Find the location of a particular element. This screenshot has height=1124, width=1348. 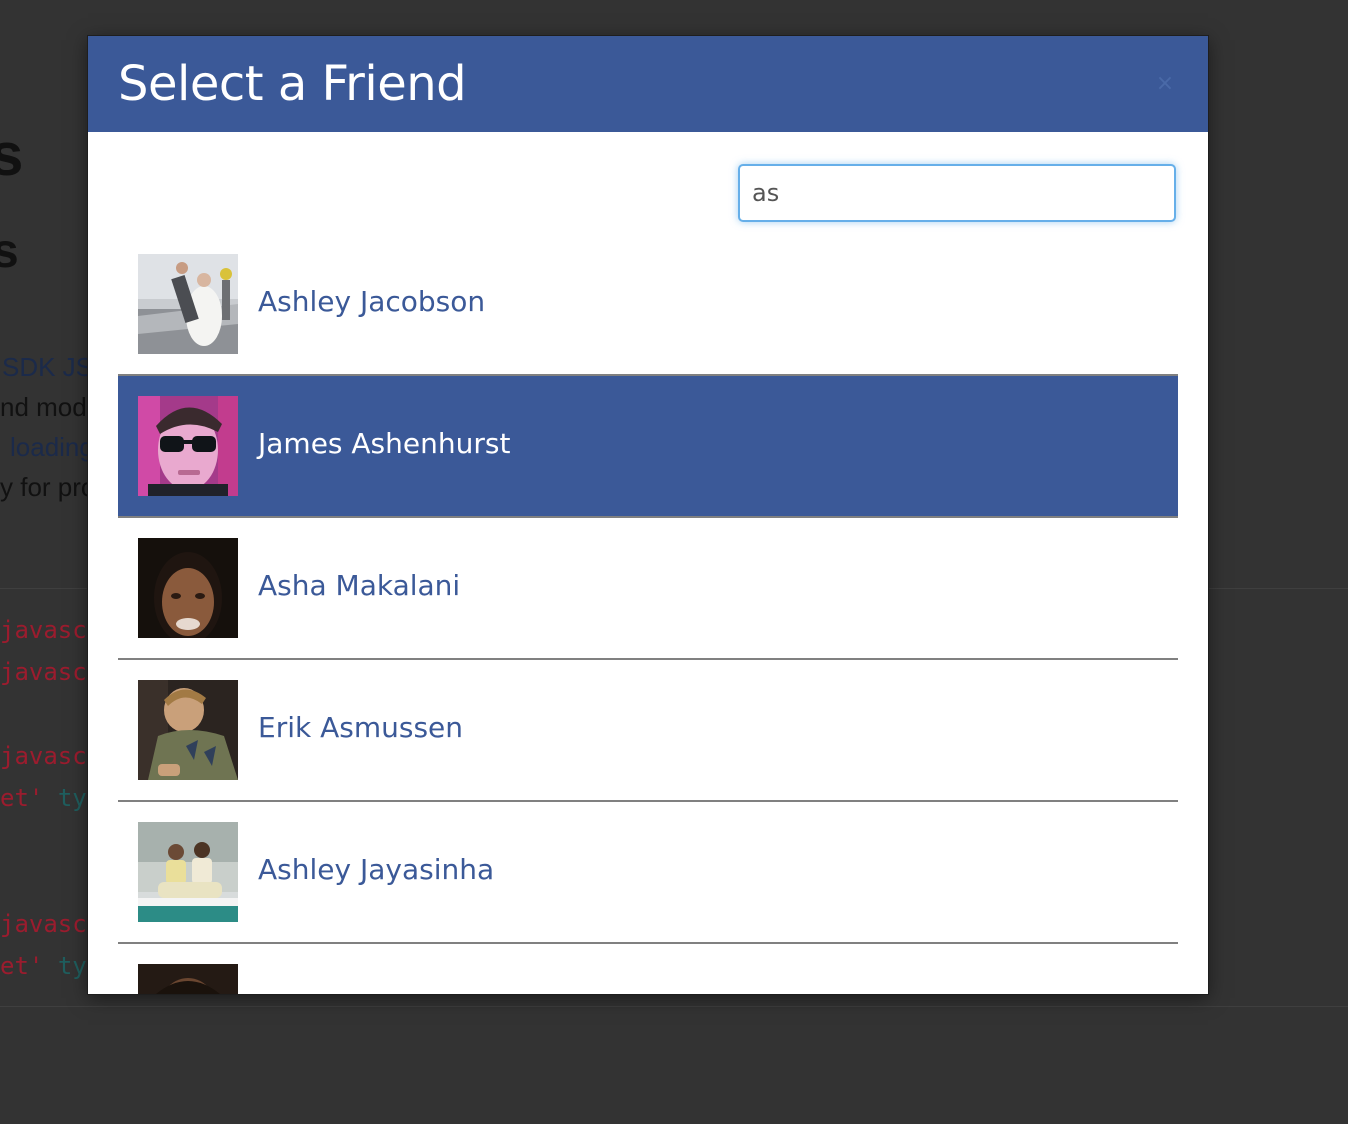

friend-row: Asha Makalani is located at coordinates (648, 589).